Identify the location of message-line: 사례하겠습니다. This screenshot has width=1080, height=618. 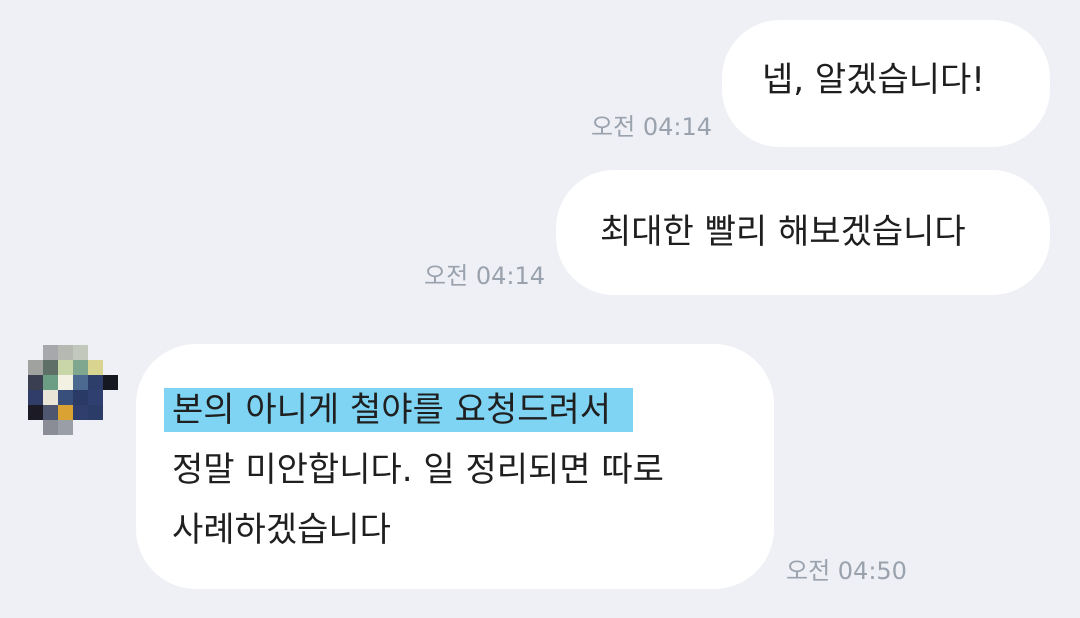
(281, 530).